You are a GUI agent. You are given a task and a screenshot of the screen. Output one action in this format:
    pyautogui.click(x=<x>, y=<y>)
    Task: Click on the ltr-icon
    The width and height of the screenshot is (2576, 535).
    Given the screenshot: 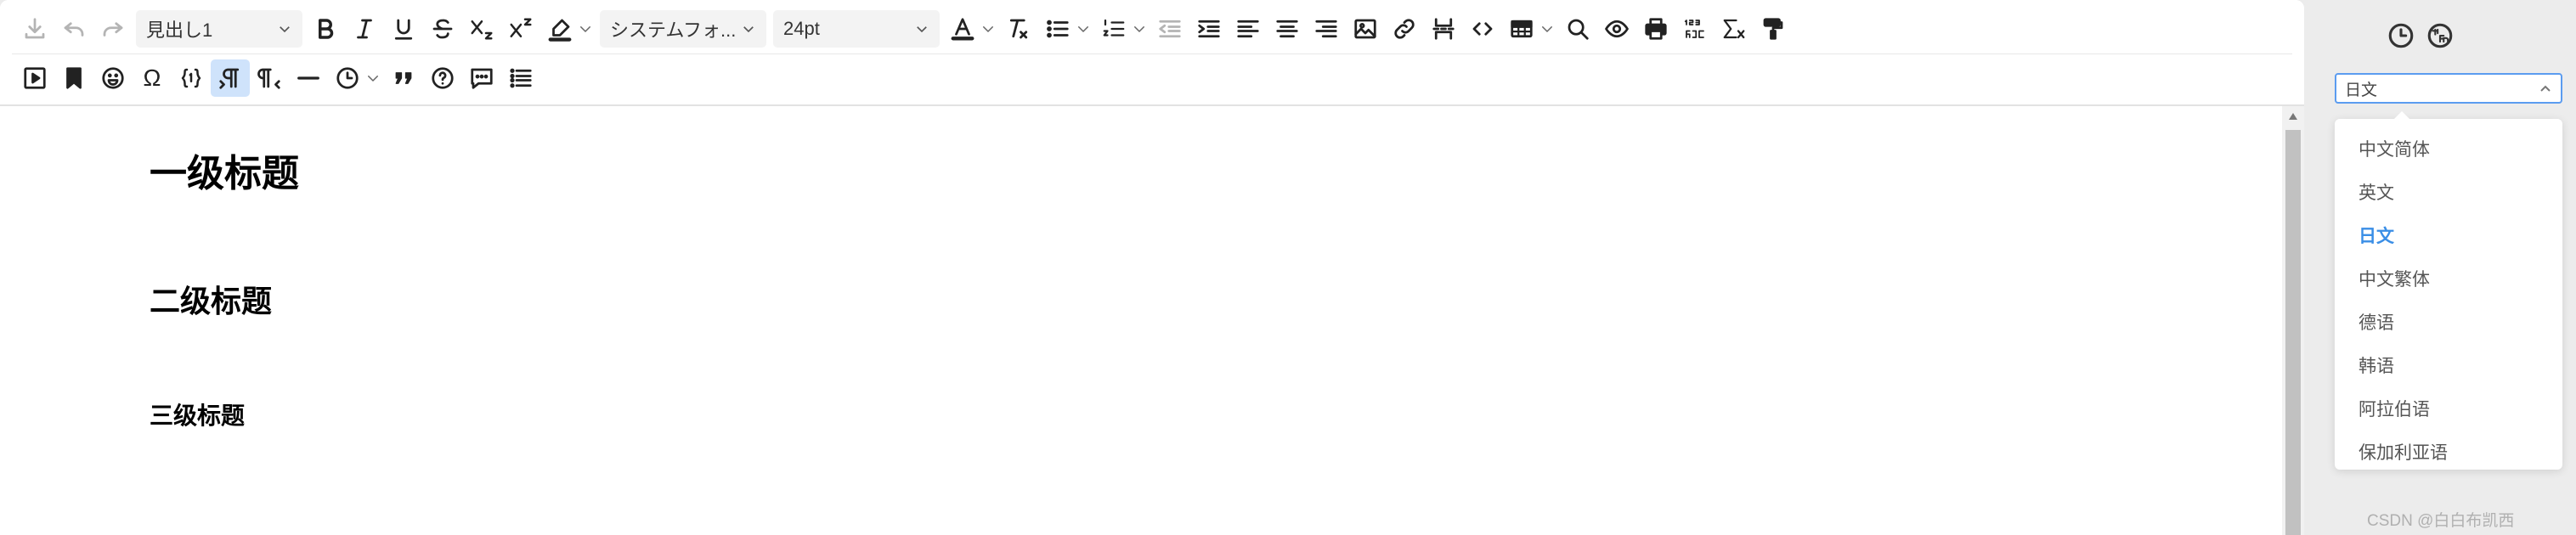 What is the action you would take?
    pyautogui.click(x=230, y=78)
    